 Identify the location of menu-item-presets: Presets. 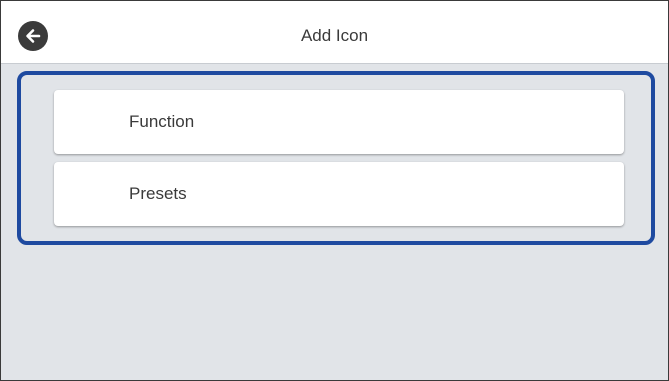
(339, 194).